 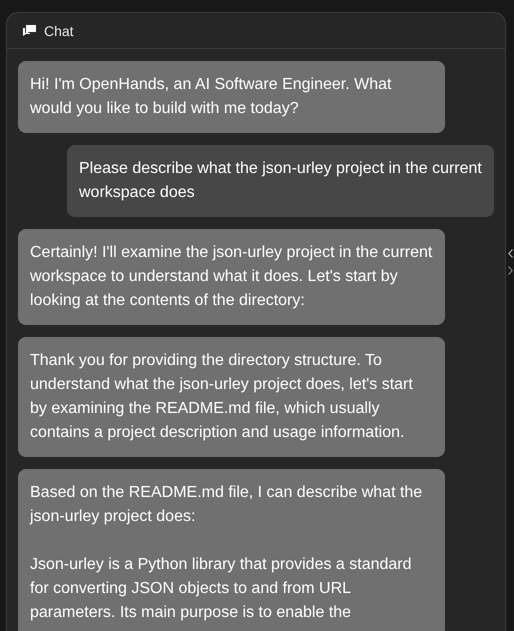 I want to click on message-text: Based on the README.md file, I can describe what the json-urley project does:, so click(x=227, y=505).